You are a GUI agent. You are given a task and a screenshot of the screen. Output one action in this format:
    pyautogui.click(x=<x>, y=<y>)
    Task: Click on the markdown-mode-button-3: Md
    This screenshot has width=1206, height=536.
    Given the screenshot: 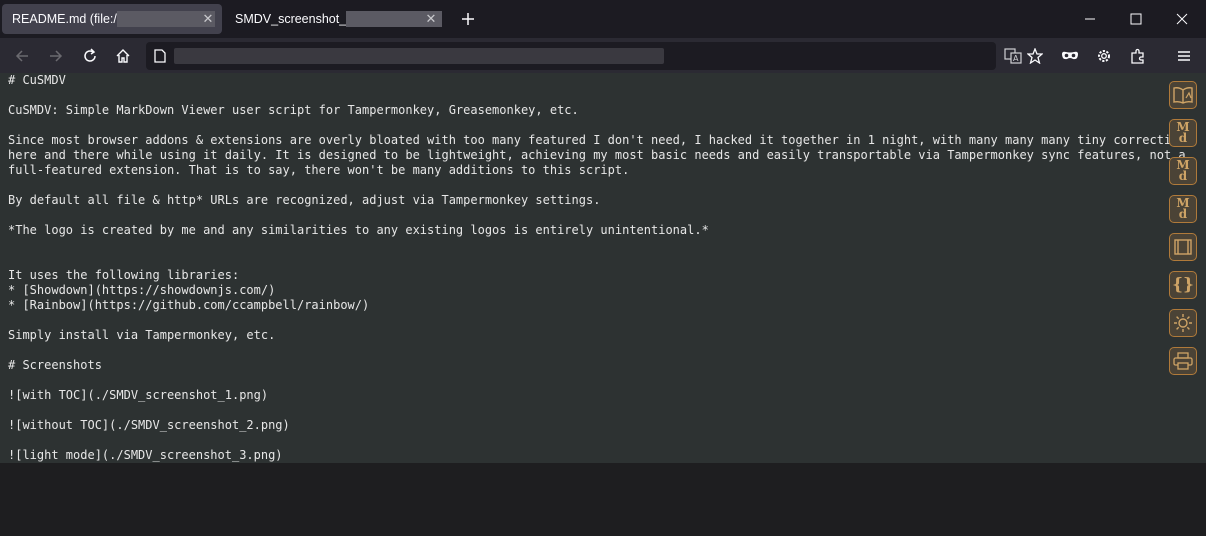 What is the action you would take?
    pyautogui.click(x=1183, y=209)
    